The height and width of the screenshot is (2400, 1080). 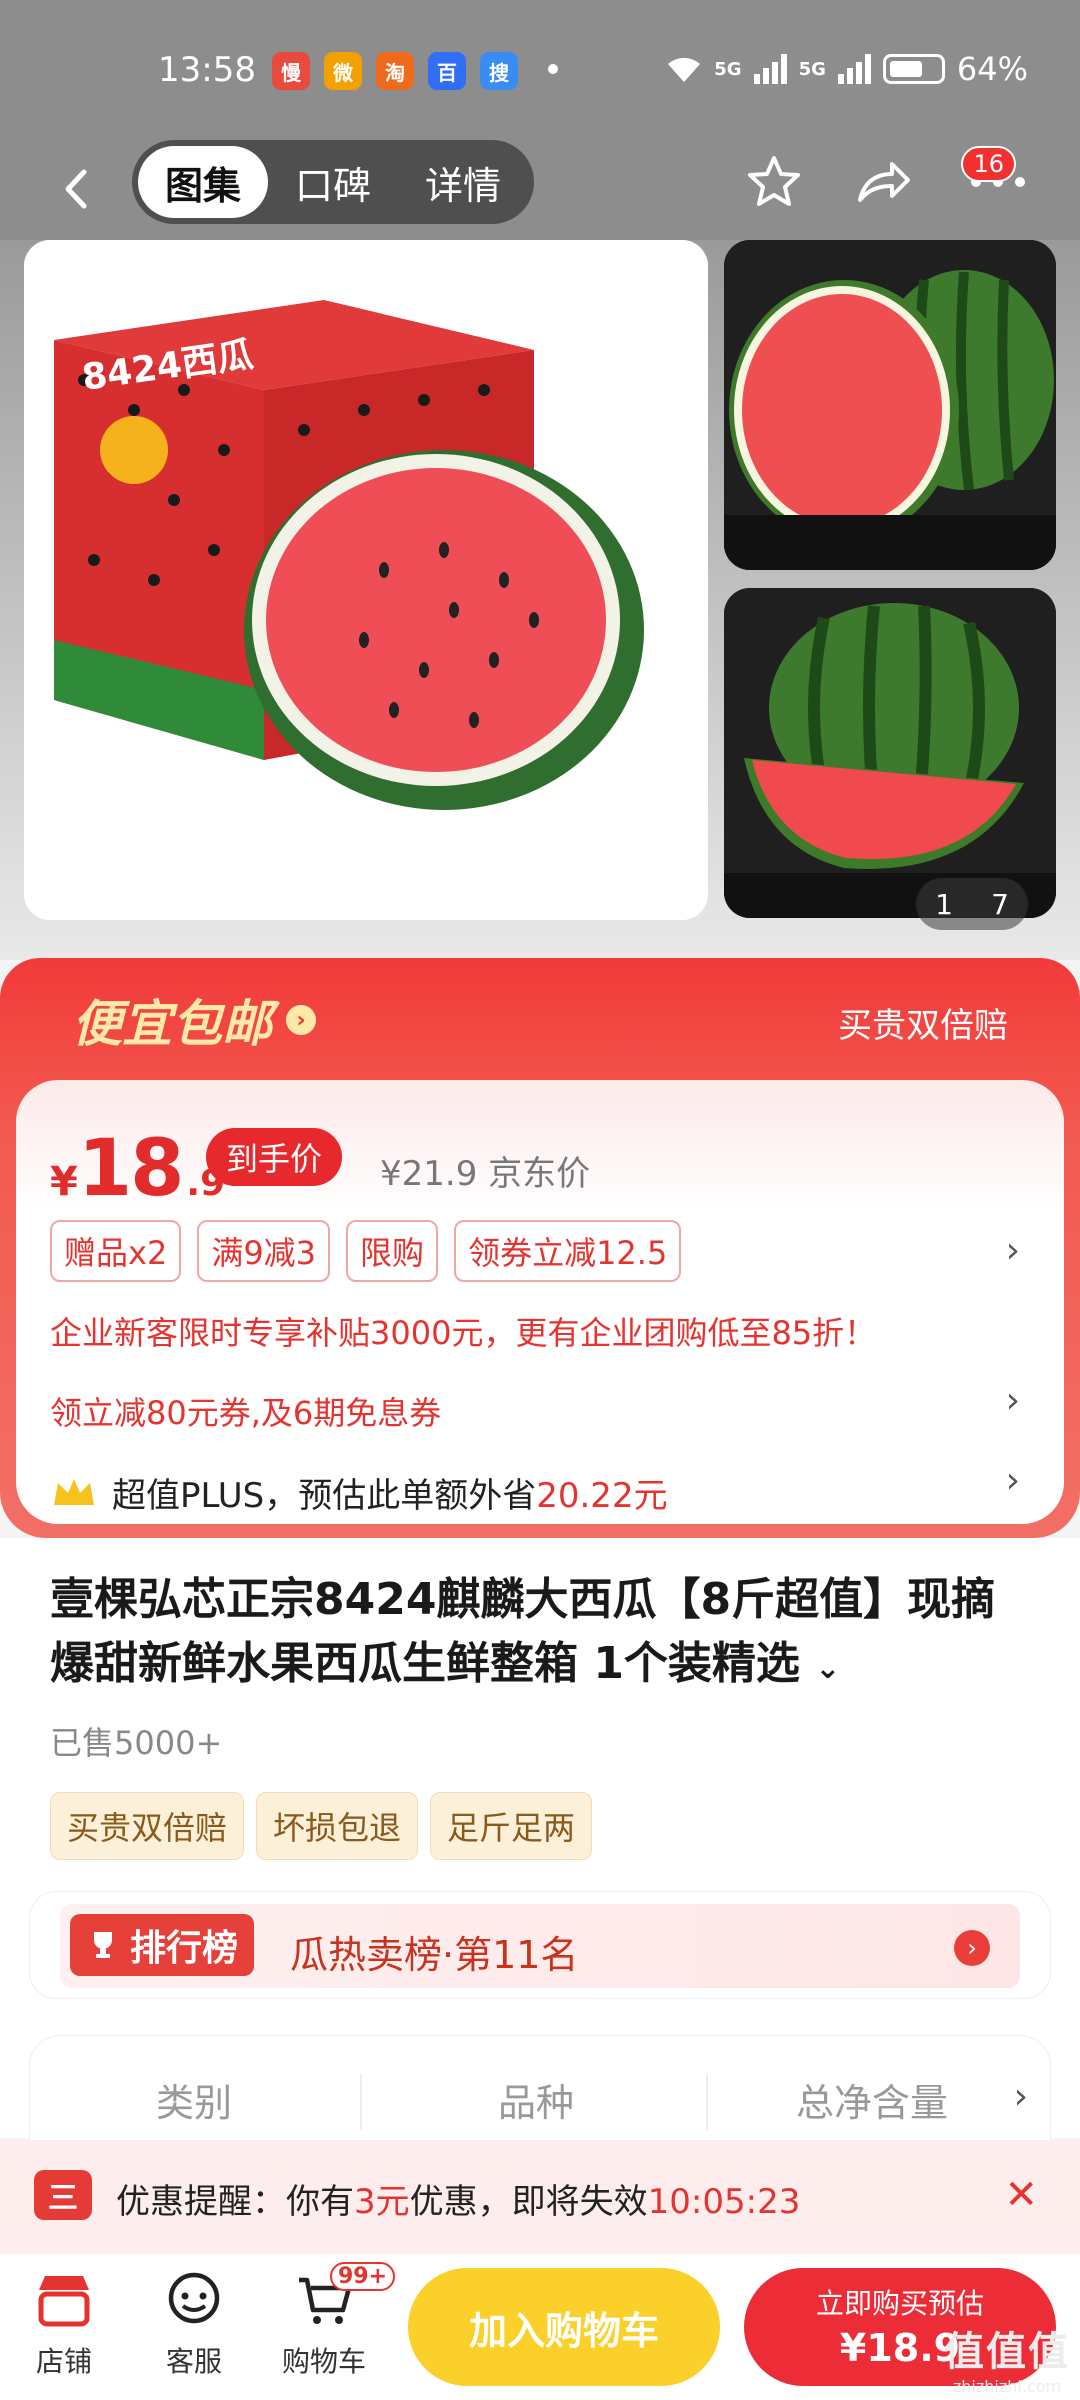 I want to click on ranking-tag: 排行榜, so click(x=162, y=1945).